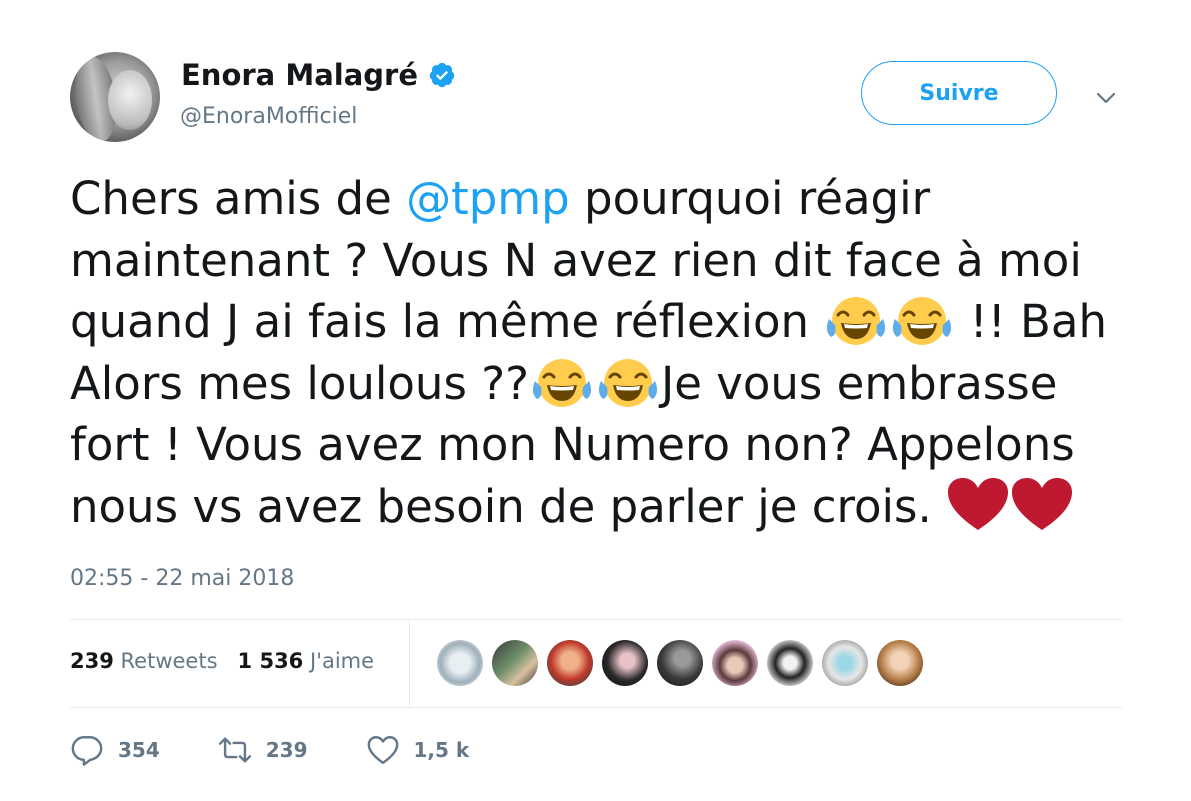 The height and width of the screenshot is (801, 1191). I want to click on follow-button: Suivre, so click(959, 93).